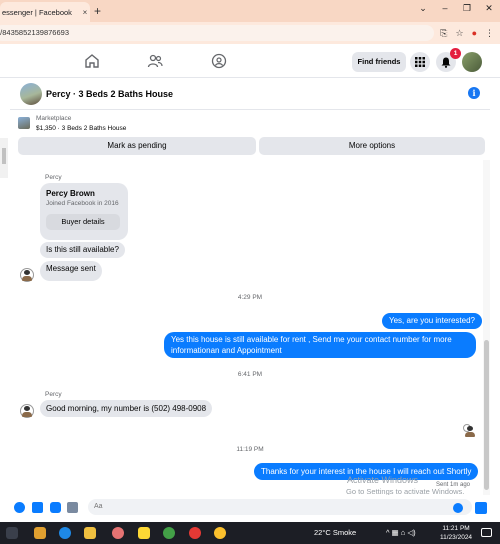 The height and width of the screenshot is (544, 500). Describe the element at coordinates (12, 533) in the screenshot. I see `task-view-icon` at that location.